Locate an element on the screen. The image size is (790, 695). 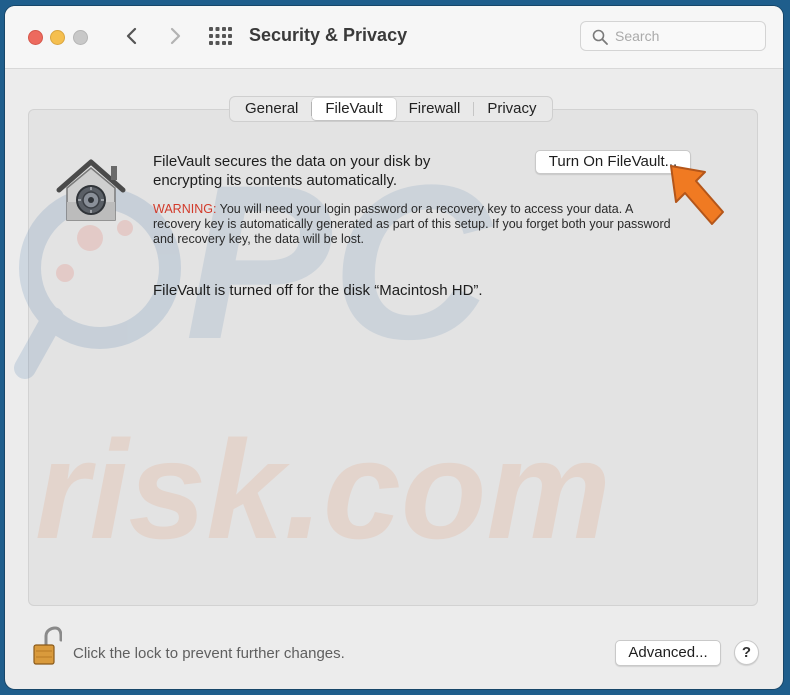
window-title: Security & Privacy is located at coordinates (328, 35).